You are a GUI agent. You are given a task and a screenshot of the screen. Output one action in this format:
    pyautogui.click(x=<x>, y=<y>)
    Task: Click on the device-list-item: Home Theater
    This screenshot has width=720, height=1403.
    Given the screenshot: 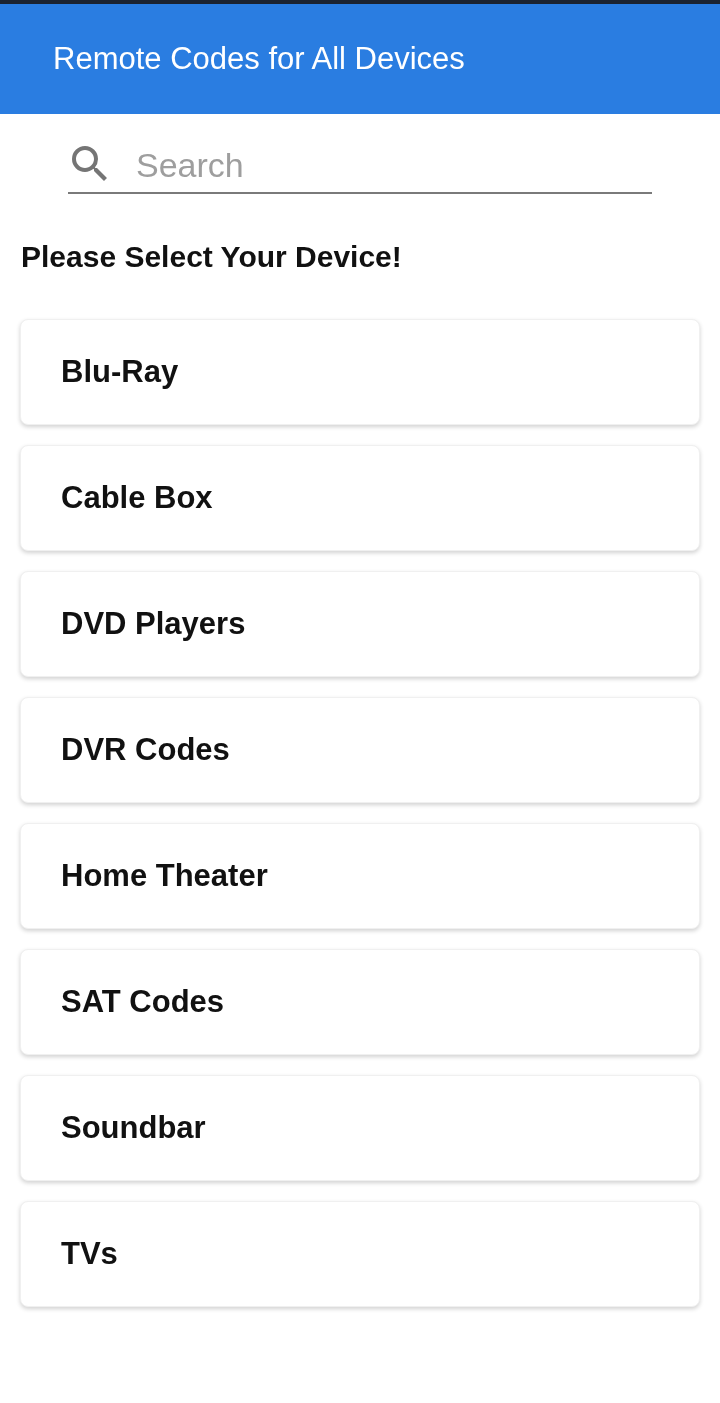 What is the action you would take?
    pyautogui.click(x=360, y=876)
    